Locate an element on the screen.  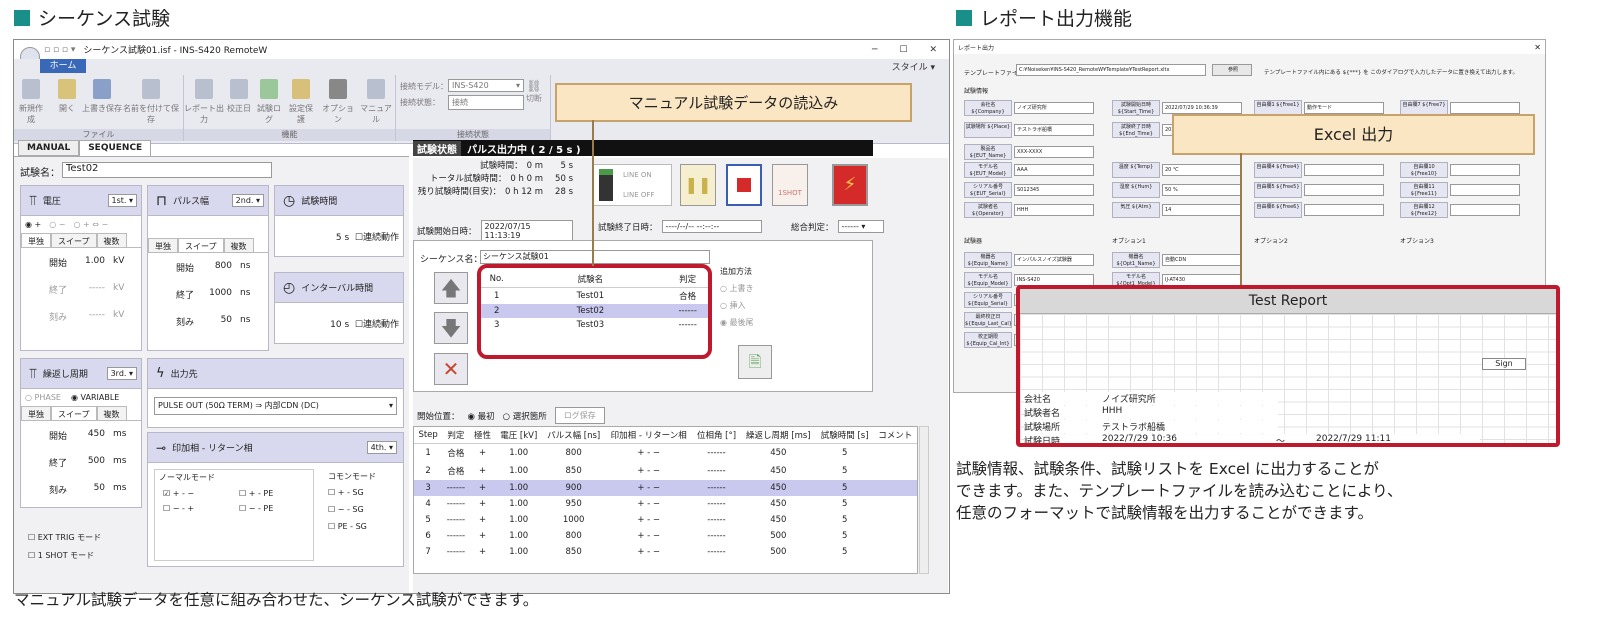
sequence-name-input: シーケンス試験01 is located at coordinates (595, 257).